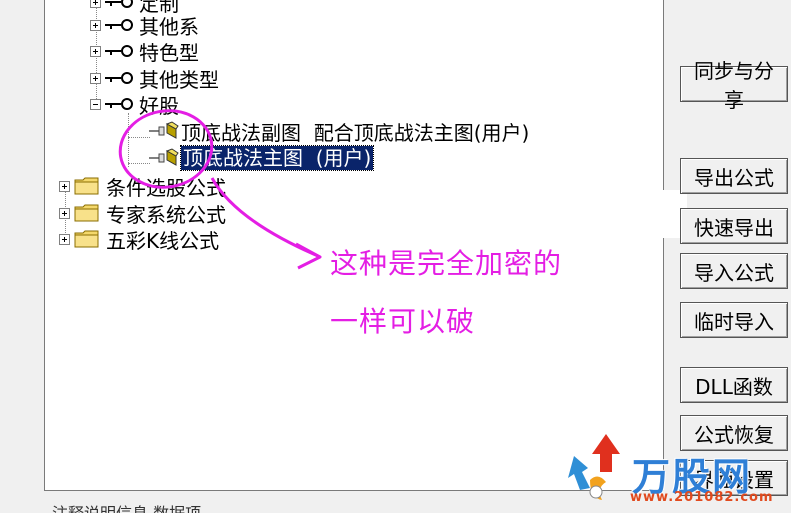 The height and width of the screenshot is (513, 791). I want to click on arrow-head-icon, so click(308, 256).